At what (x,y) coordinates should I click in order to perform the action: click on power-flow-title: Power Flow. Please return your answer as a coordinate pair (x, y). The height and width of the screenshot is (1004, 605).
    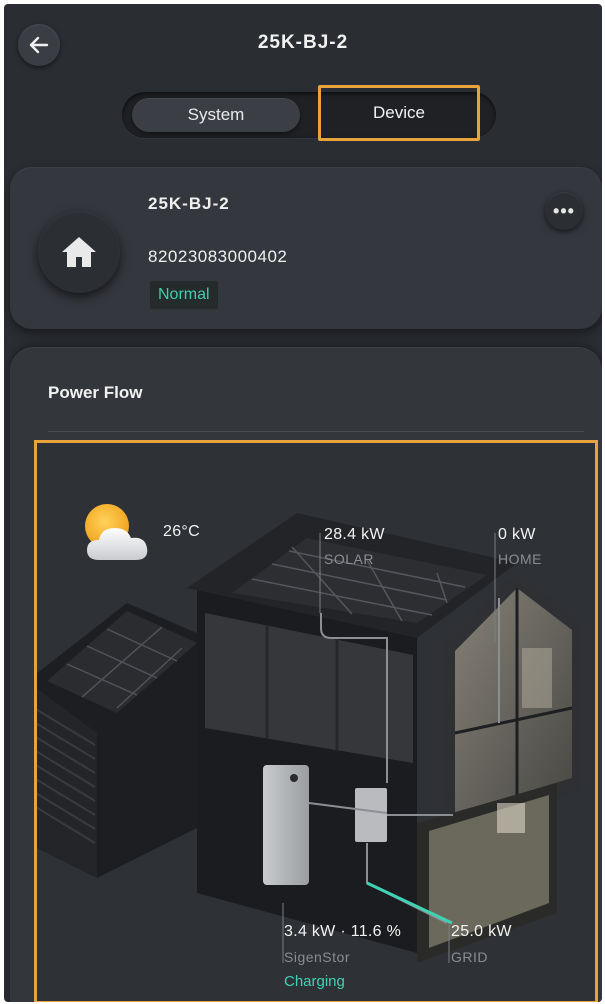
    Looking at the image, I should click on (95, 392).